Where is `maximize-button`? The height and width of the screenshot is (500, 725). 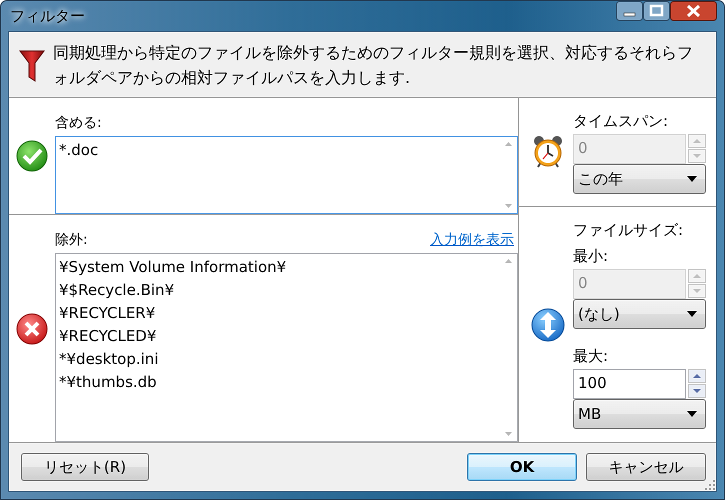
maximize-button is located at coordinates (656, 11).